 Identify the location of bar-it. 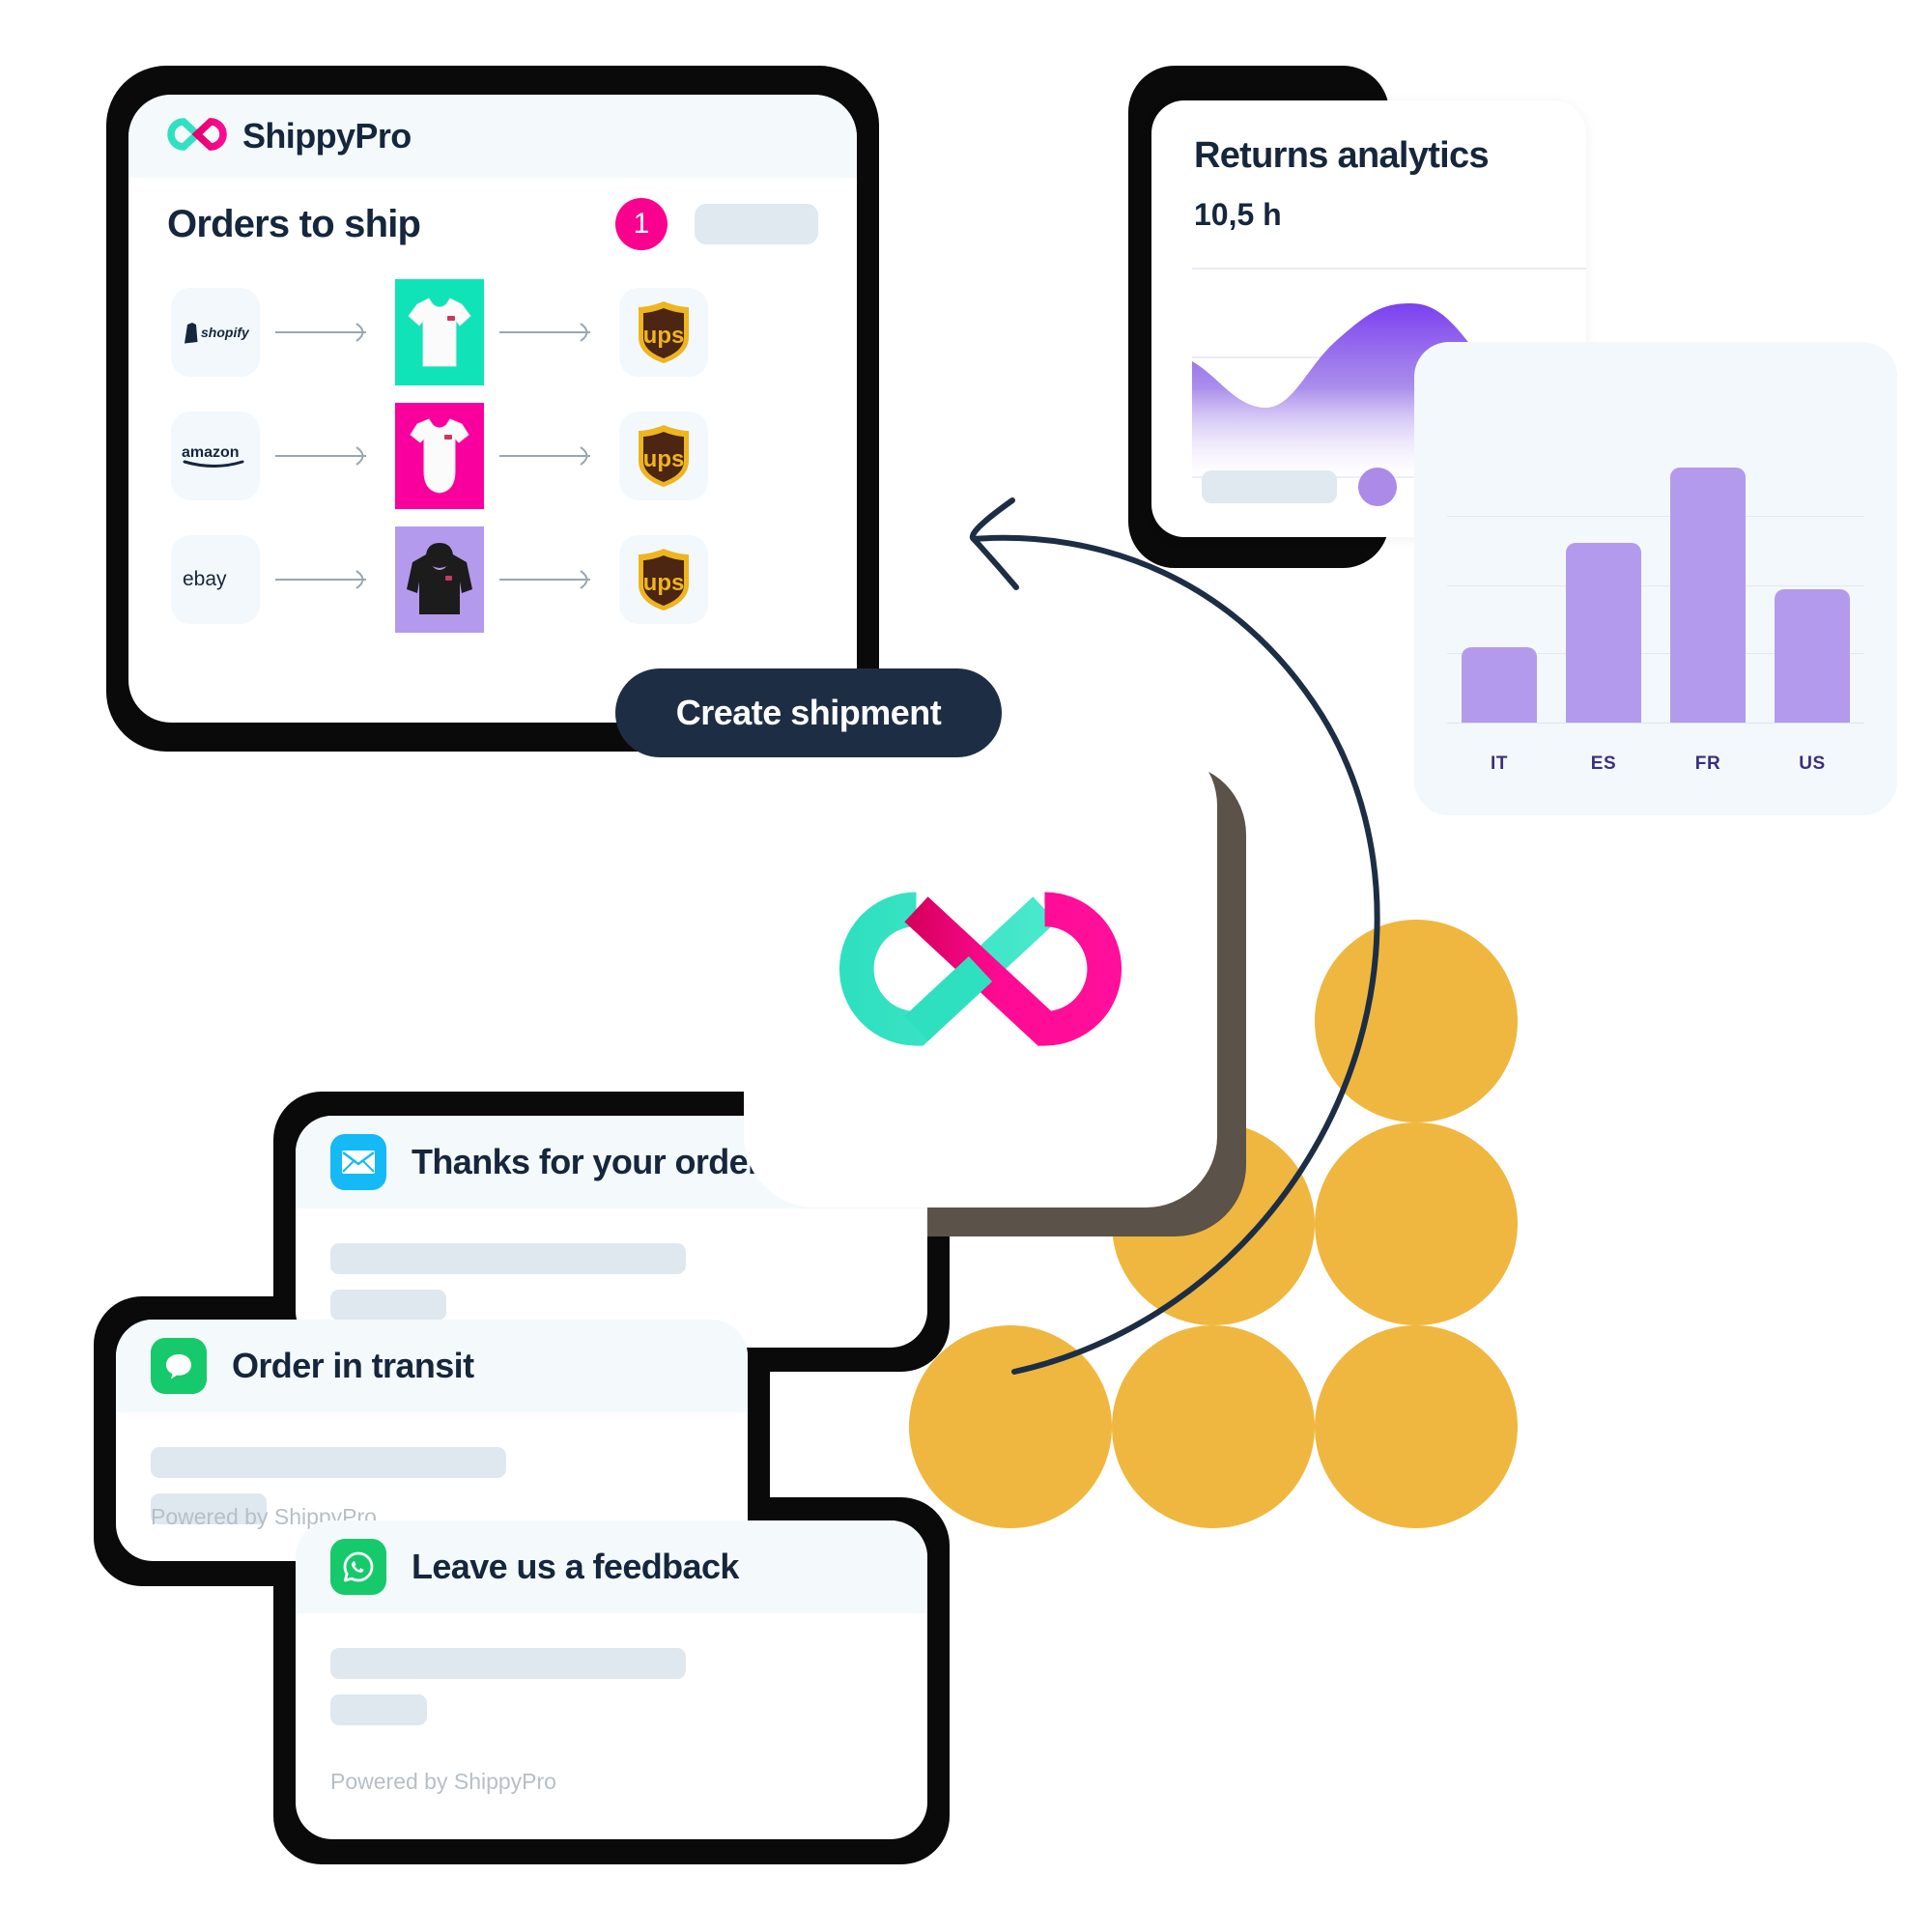
(1499, 685).